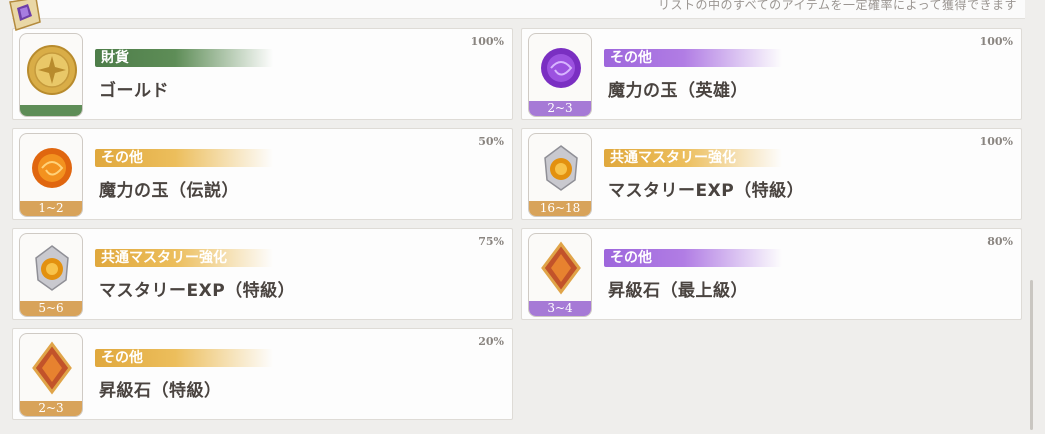 The width and height of the screenshot is (1045, 434). What do you see at coordinates (560, 175) in the screenshot?
I see `item-thumbnail: 16~18` at bounding box center [560, 175].